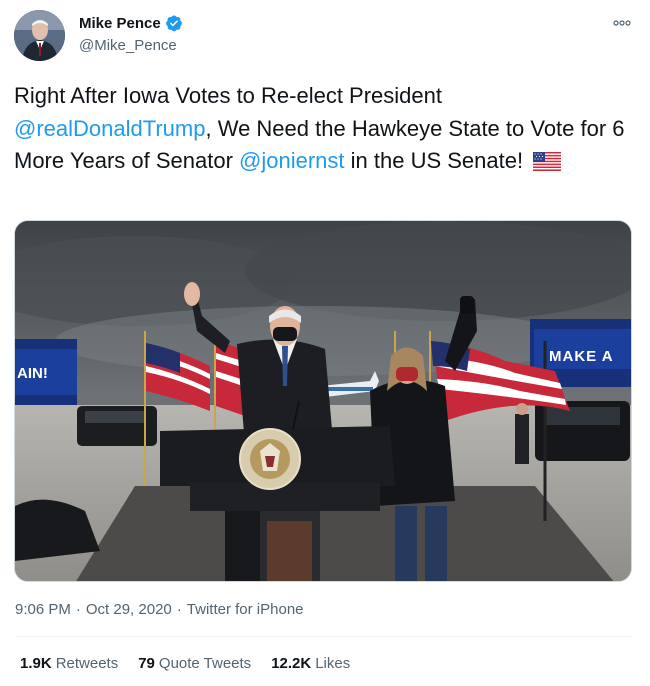 The width and height of the screenshot is (650, 686). What do you see at coordinates (129, 609) in the screenshot?
I see `tweet-date: Oct 29, 2020` at bounding box center [129, 609].